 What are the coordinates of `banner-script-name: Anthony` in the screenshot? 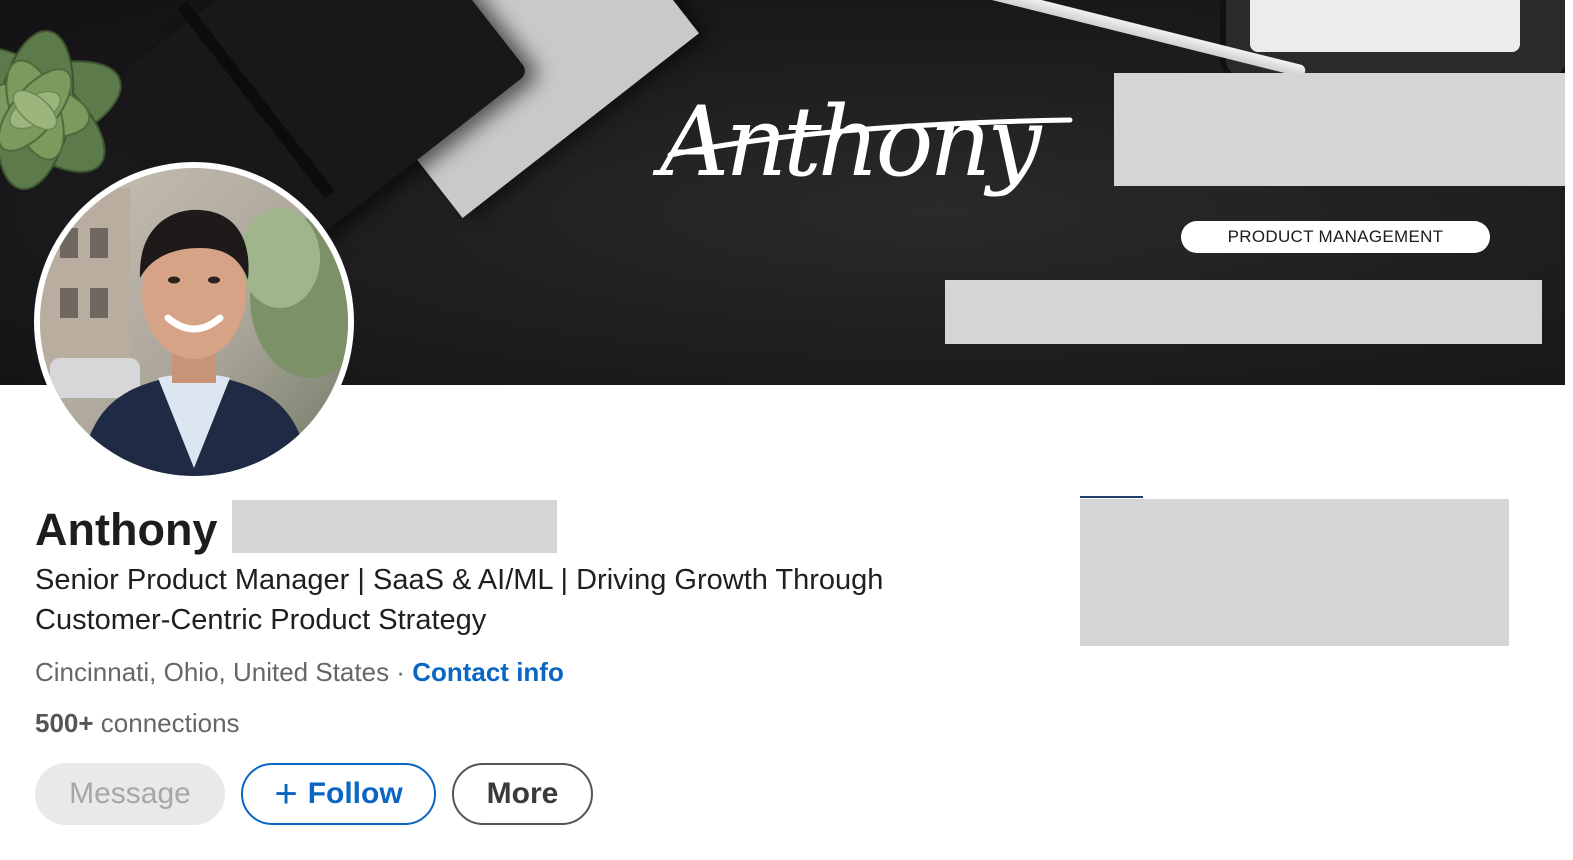 It's located at (862, 142).